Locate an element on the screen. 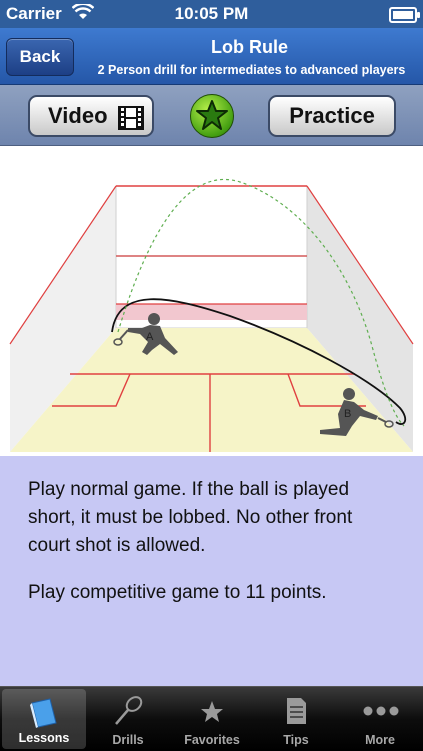 This screenshot has height=751, width=423. tab-label: More is located at coordinates (380, 740).